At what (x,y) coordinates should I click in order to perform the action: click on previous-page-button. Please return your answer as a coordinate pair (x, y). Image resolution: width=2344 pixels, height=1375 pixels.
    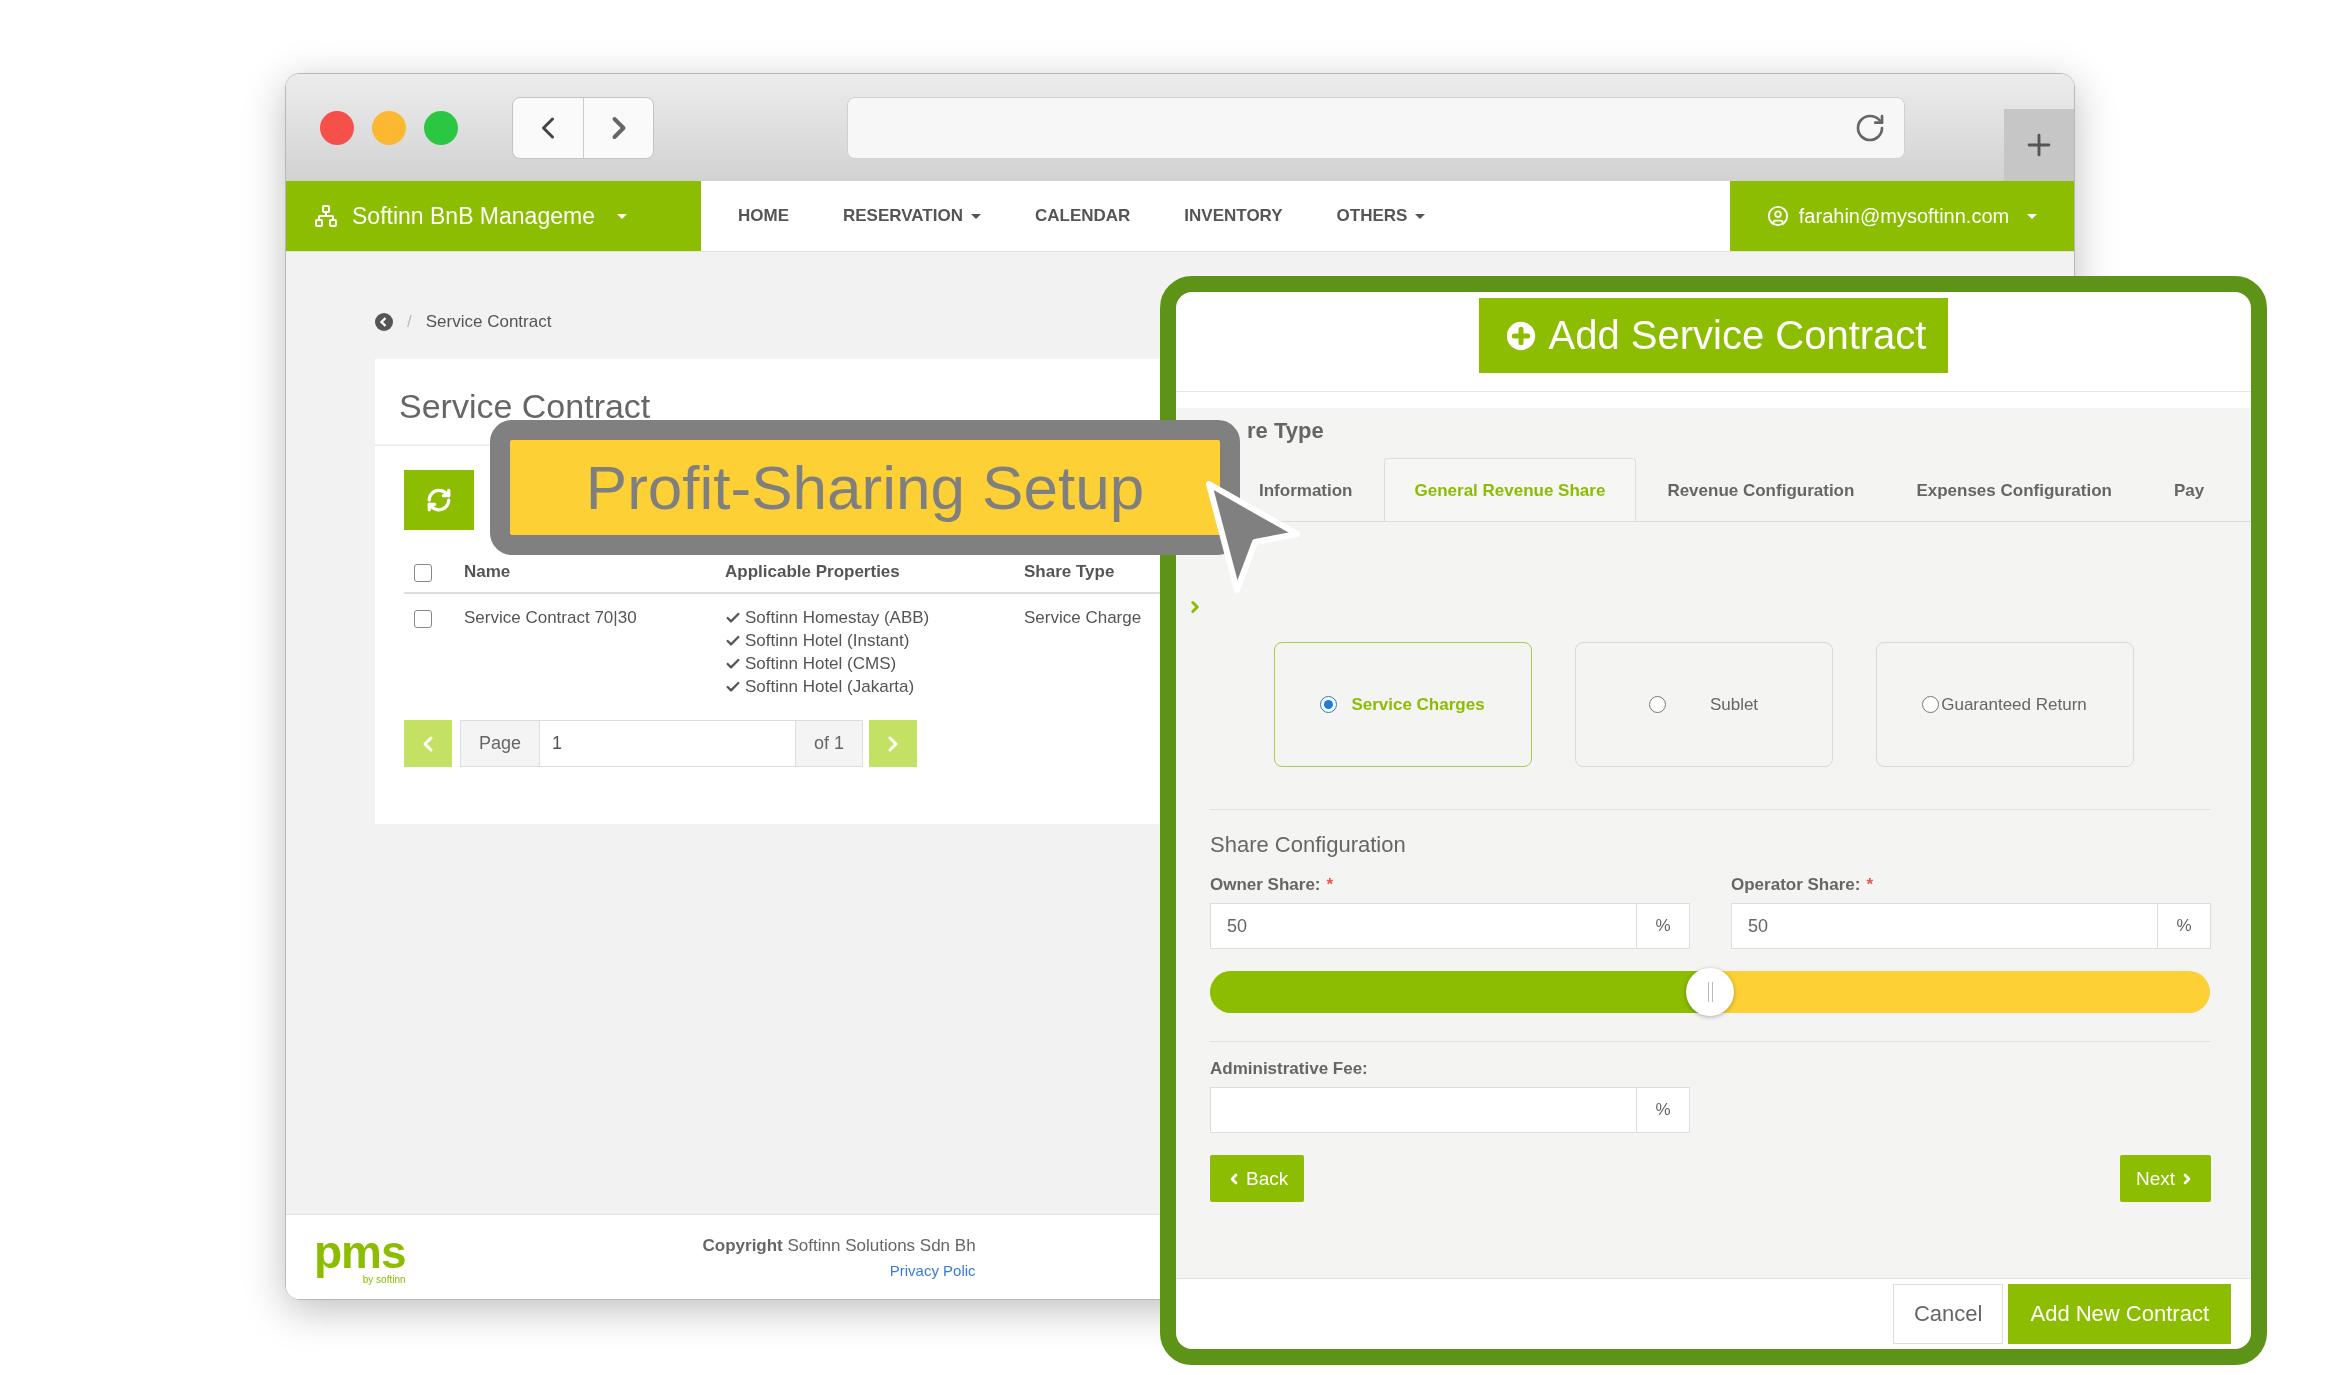
    Looking at the image, I should click on (428, 743).